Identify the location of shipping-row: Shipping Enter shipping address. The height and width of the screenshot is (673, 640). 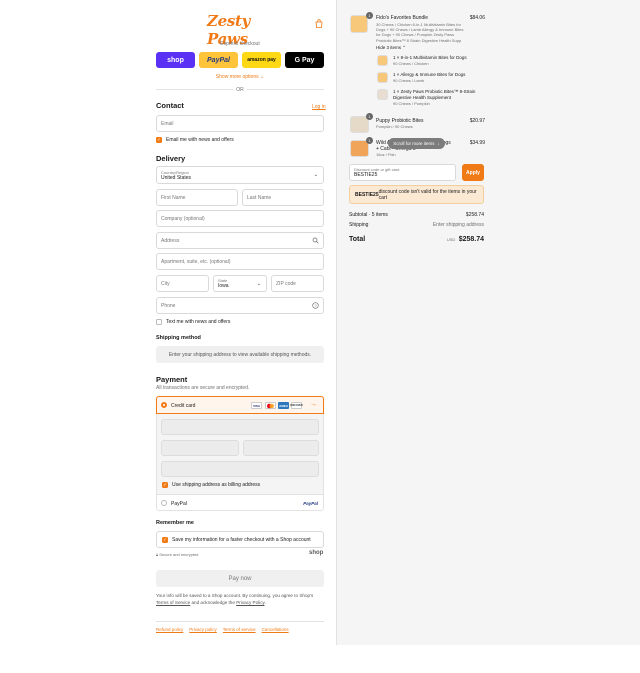
(416, 225).